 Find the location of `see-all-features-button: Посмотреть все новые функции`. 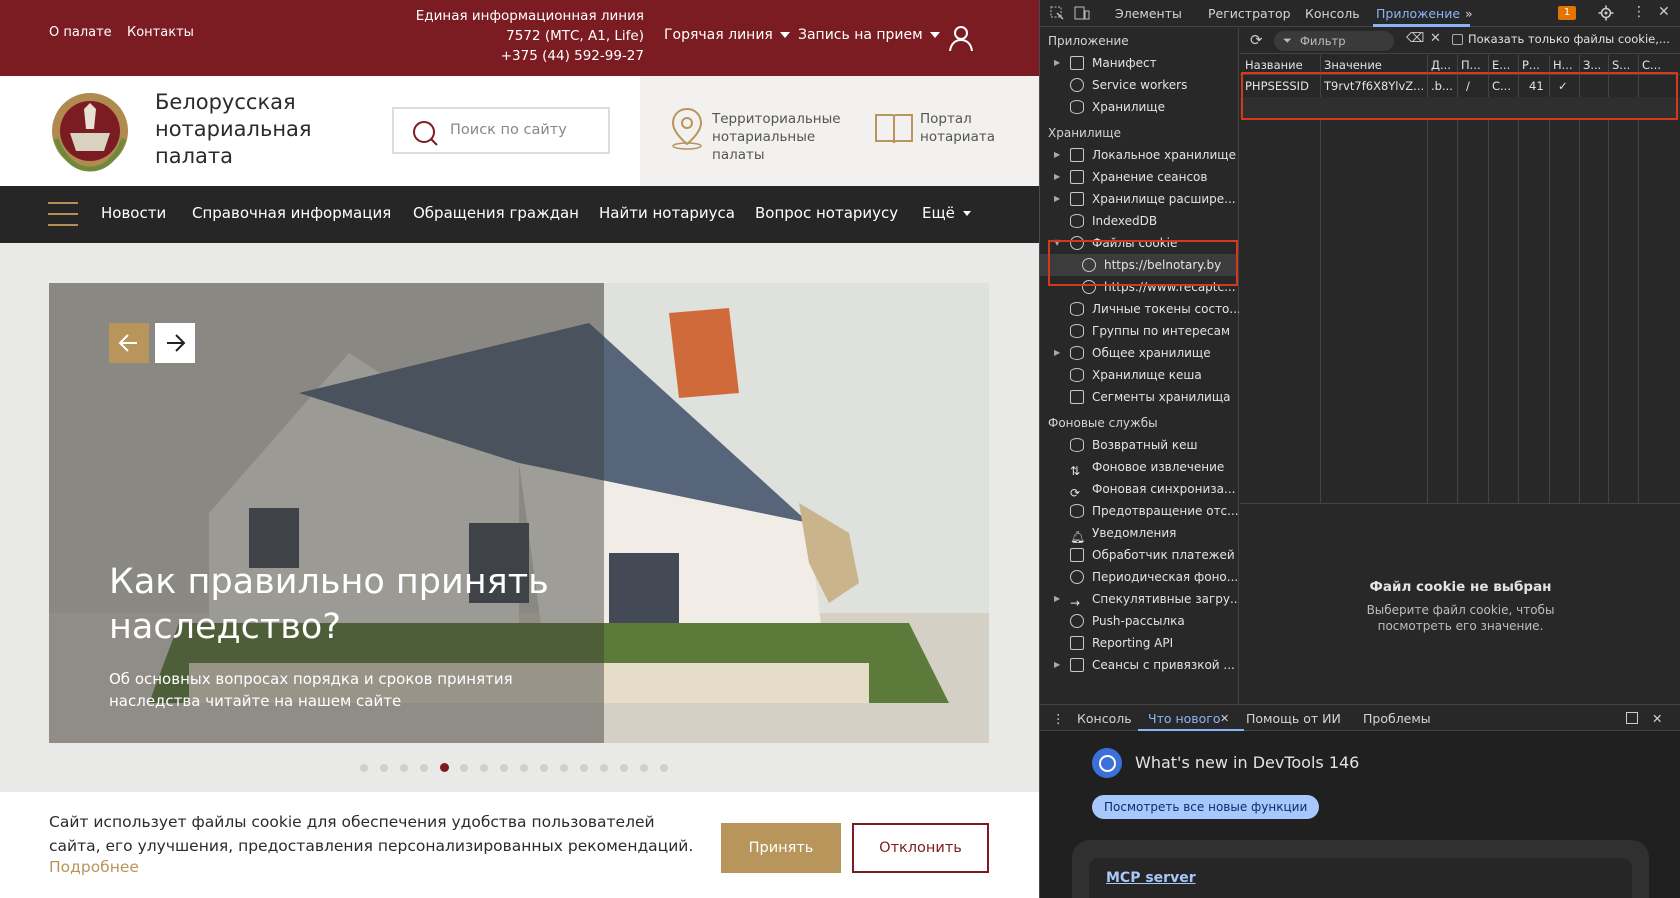

see-all-features-button: Посмотреть все новые функции is located at coordinates (1206, 807).